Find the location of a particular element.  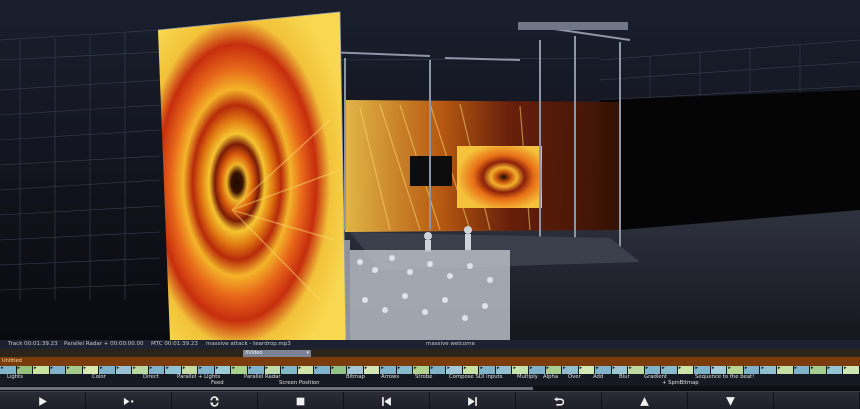

stop-icon is located at coordinates (300, 401).